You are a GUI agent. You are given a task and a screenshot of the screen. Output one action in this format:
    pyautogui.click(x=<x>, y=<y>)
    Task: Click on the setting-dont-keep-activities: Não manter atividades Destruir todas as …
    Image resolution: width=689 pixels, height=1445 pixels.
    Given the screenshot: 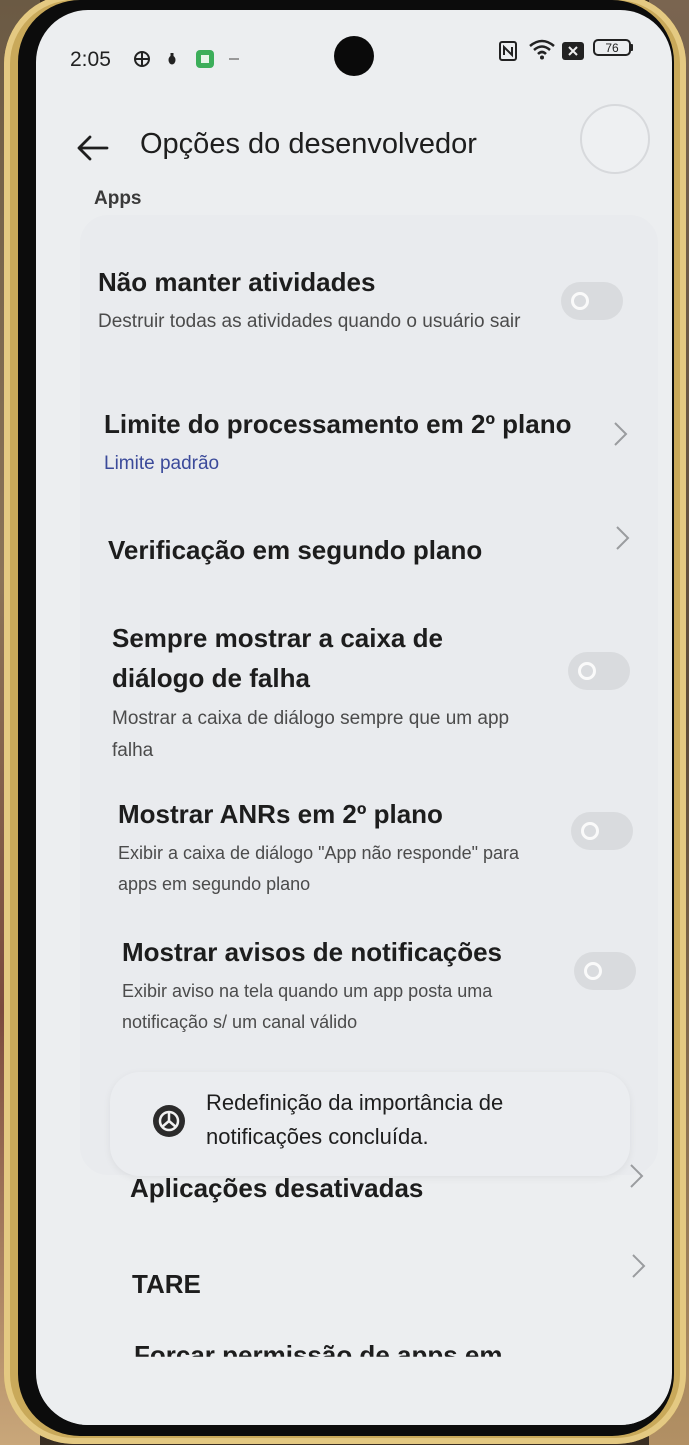 What is the action you would take?
    pyautogui.click(x=318, y=301)
    